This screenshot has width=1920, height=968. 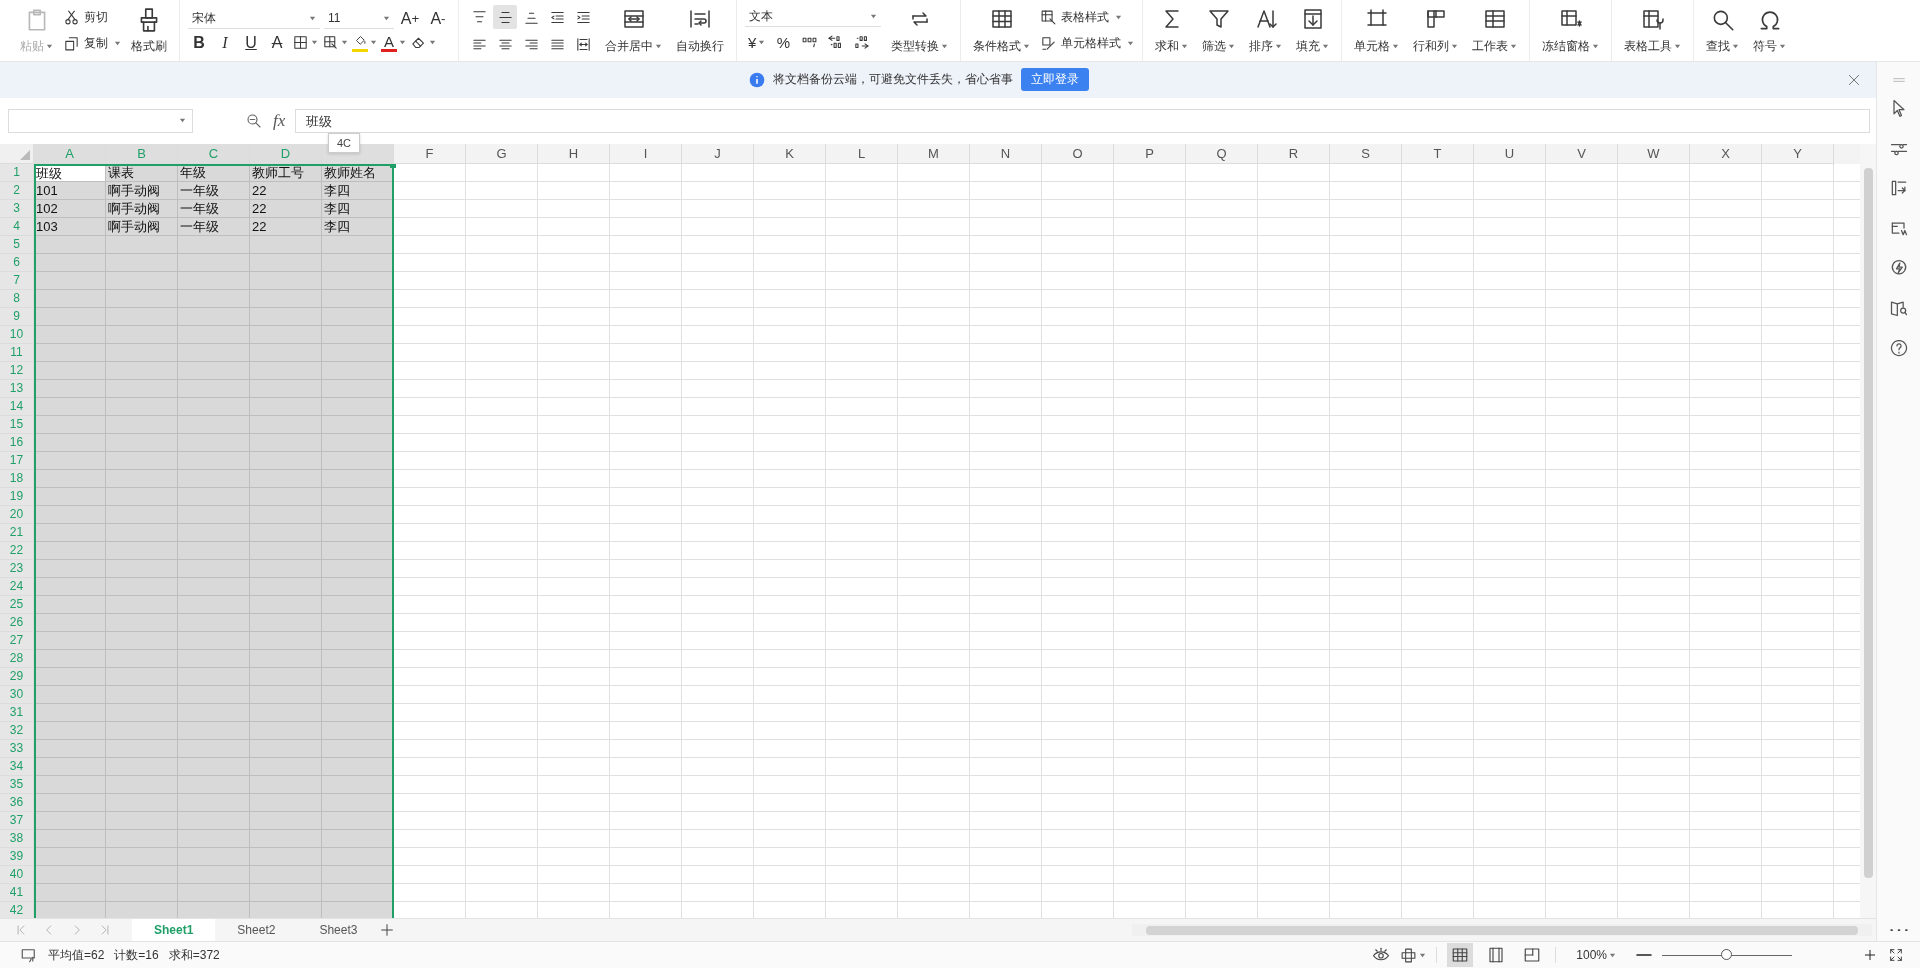 What do you see at coordinates (919, 30) in the screenshot?
I see `convert-button: 类型转换` at bounding box center [919, 30].